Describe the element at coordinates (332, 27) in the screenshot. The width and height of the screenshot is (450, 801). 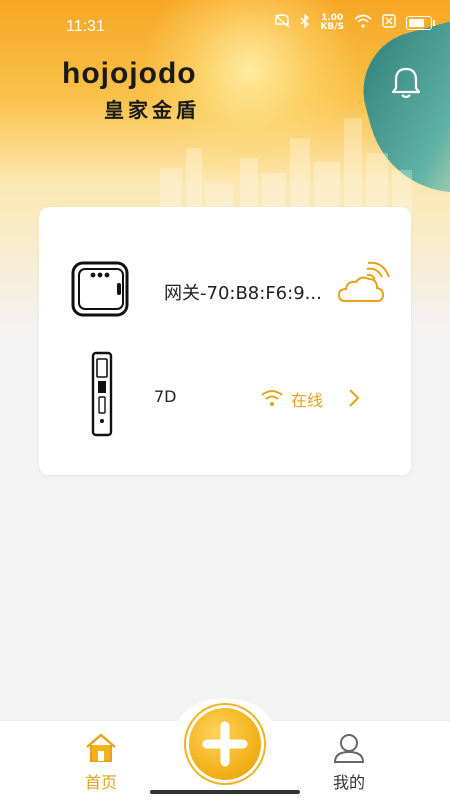
I see `speed-unit: KB/S` at that location.